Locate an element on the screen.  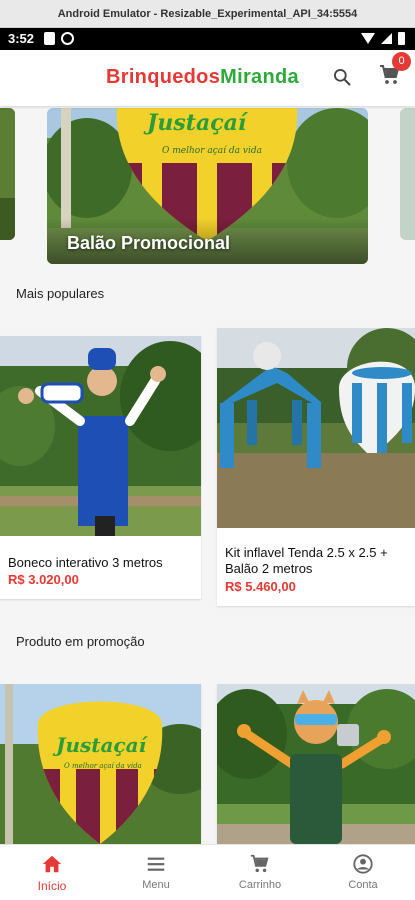
brand-part-1: Brinquedos is located at coordinates (163, 77).